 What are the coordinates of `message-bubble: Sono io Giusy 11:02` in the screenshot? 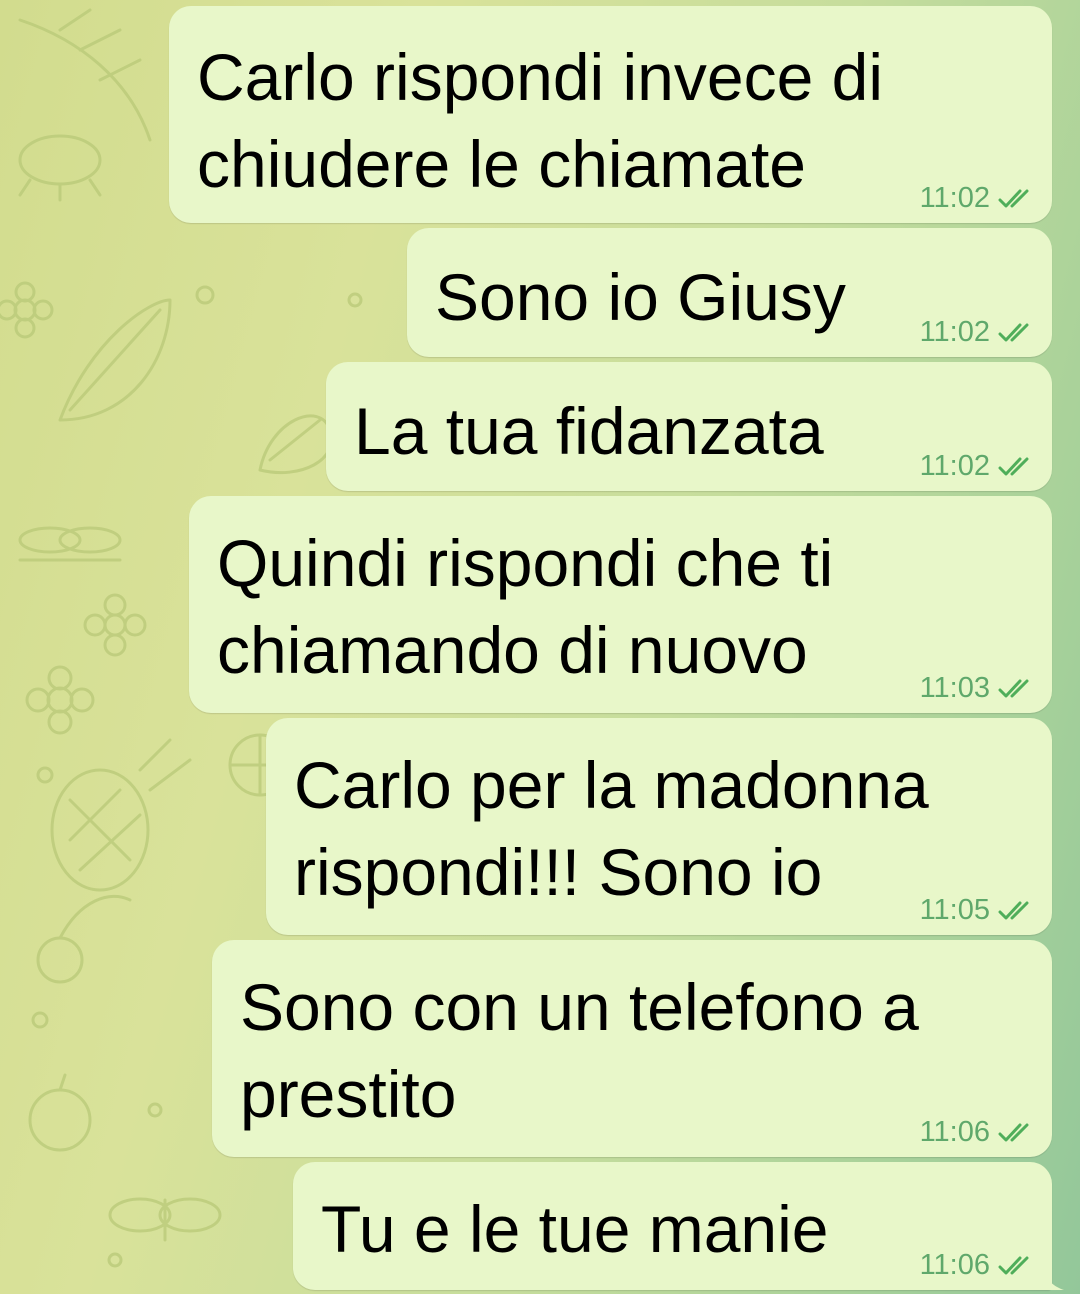 It's located at (729, 292).